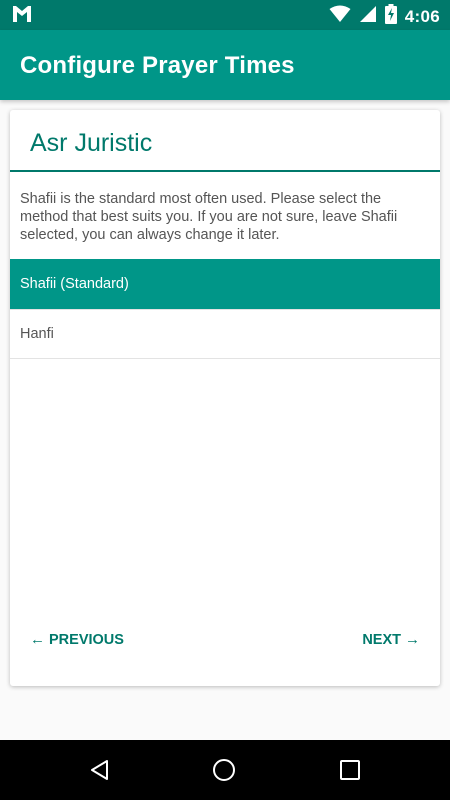 The height and width of the screenshot is (800, 450). What do you see at coordinates (422, 16) in the screenshot?
I see `clock: 4:06` at bounding box center [422, 16].